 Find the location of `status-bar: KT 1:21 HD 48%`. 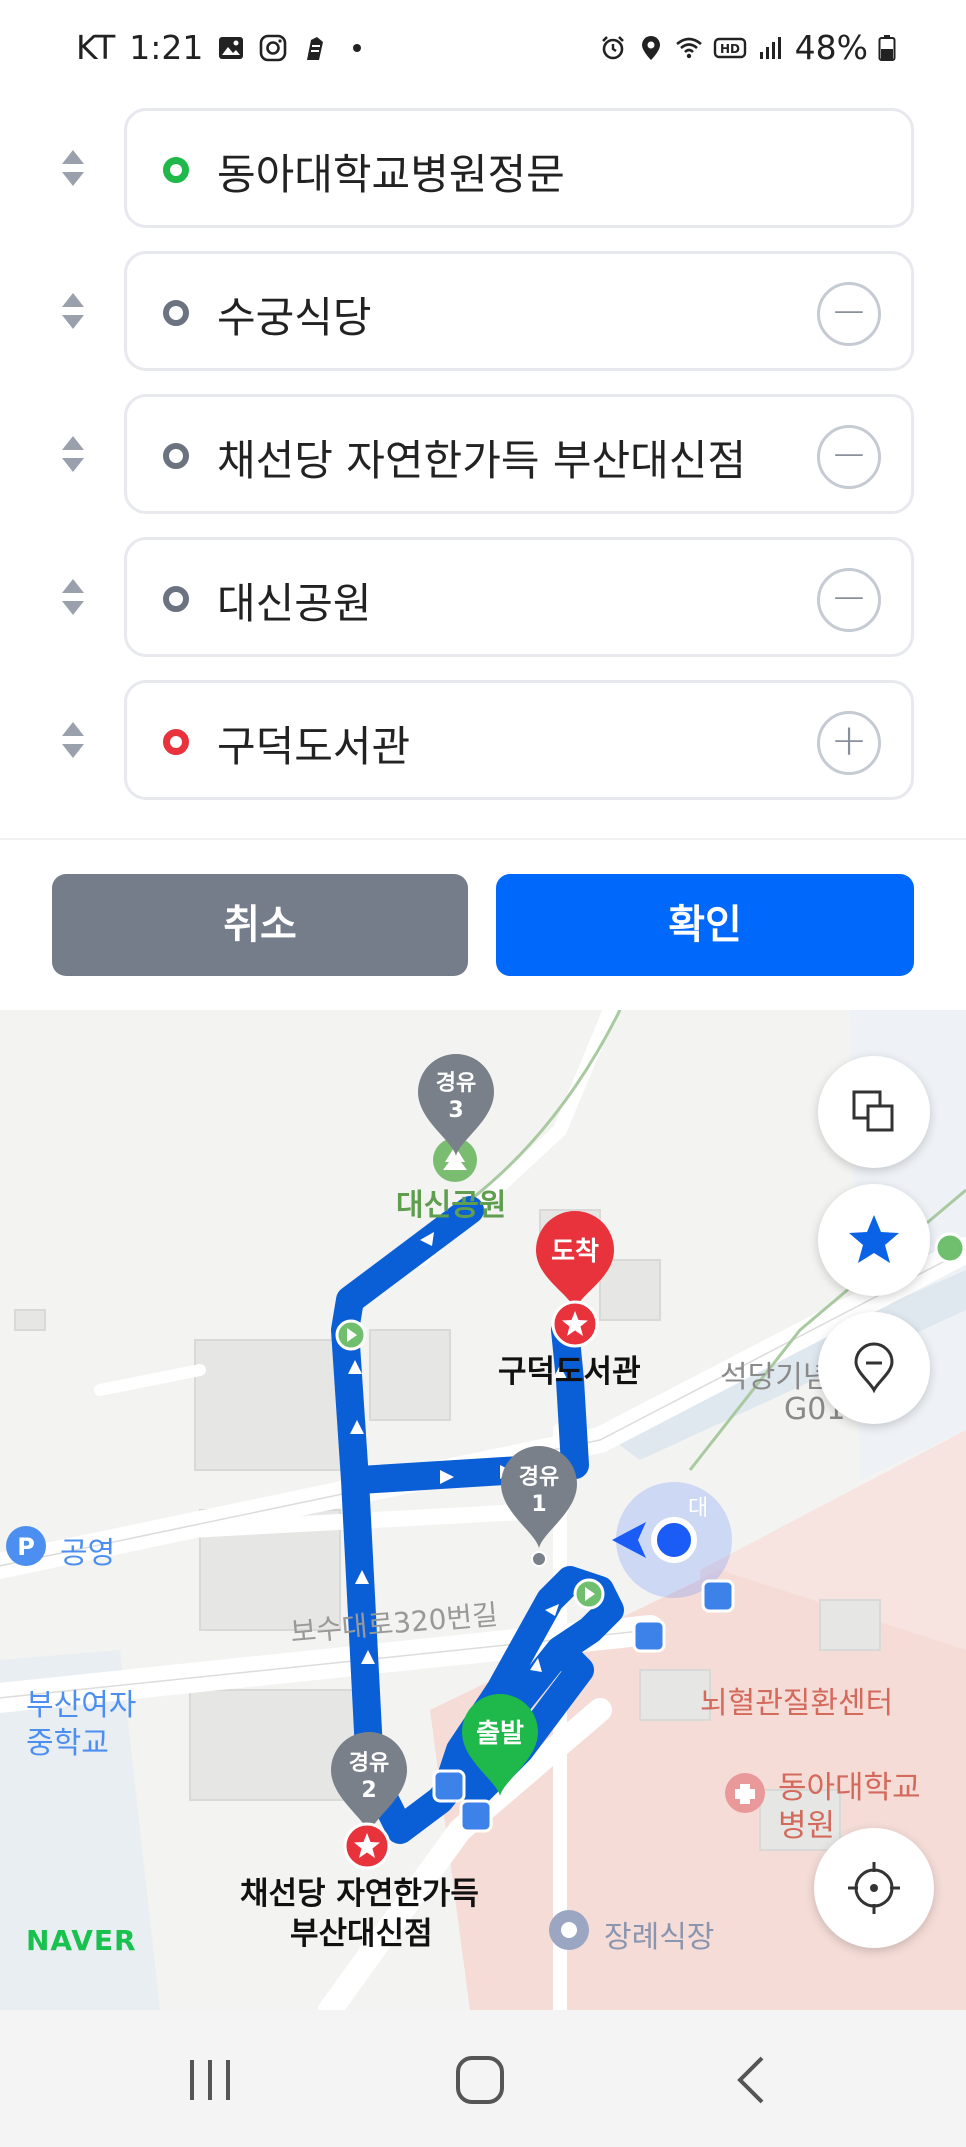

status-bar: KT 1:21 HD 48% is located at coordinates (483, 49).